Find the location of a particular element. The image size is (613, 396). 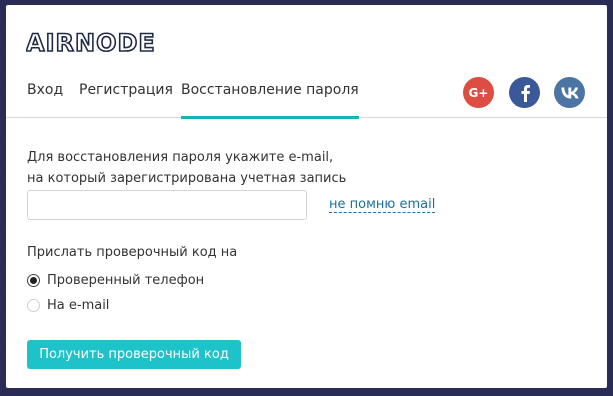

tab-password-recovery: Восстановление пароля is located at coordinates (270, 100).